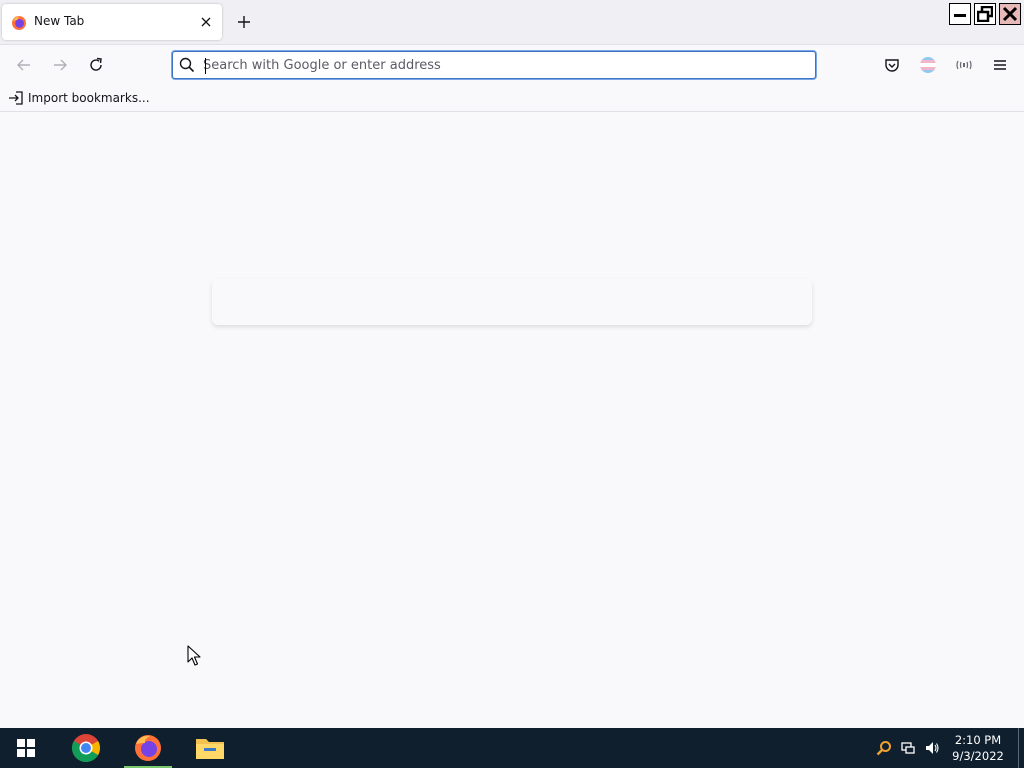  I want to click on extension-icon, so click(964, 65).